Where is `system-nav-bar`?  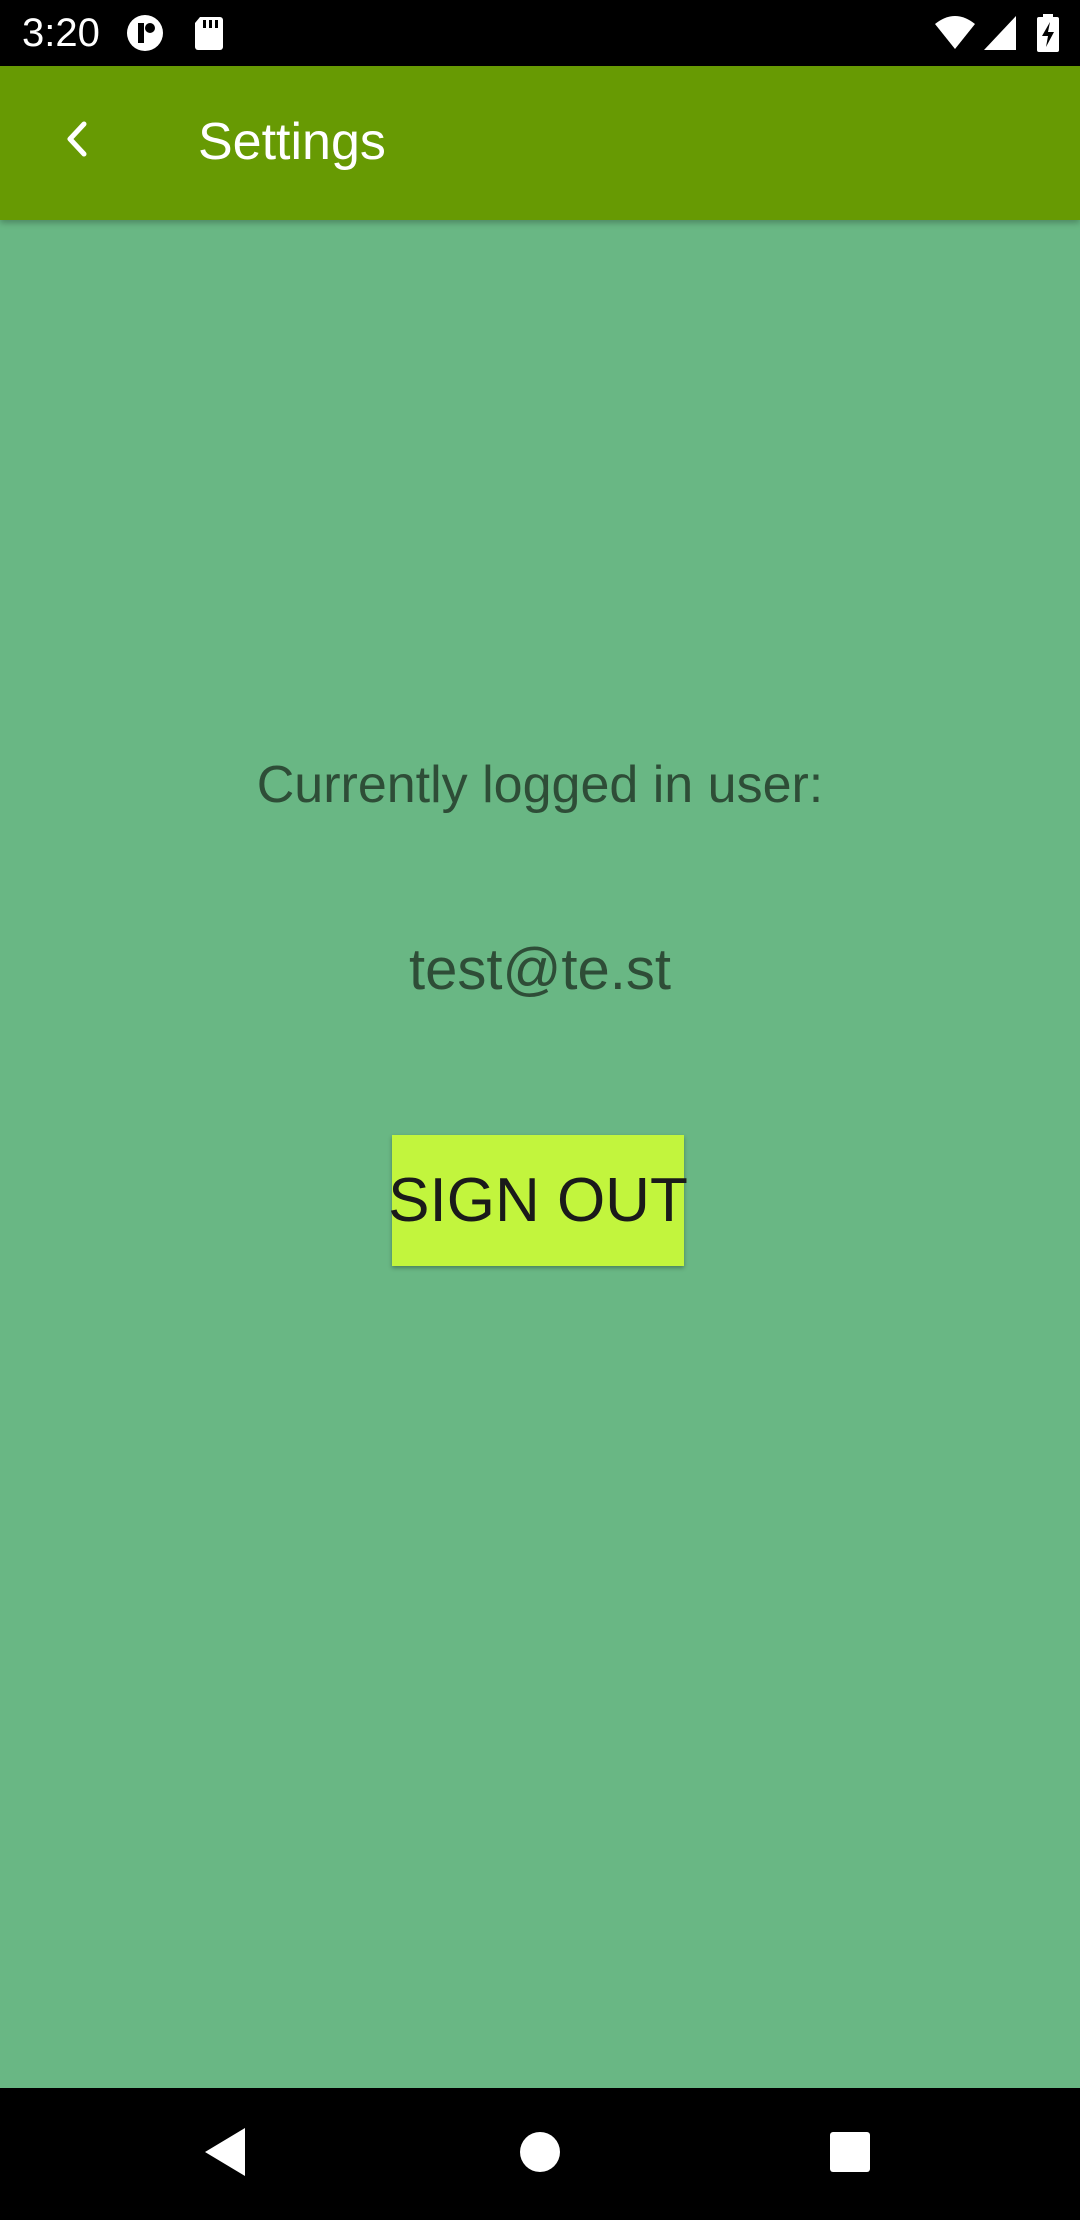 system-nav-bar is located at coordinates (540, 2154).